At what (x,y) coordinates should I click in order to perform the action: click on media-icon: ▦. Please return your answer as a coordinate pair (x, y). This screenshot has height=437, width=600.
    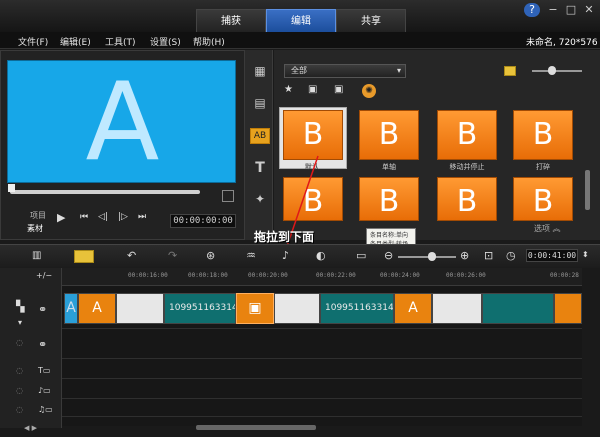
    Looking at the image, I should click on (260, 72).